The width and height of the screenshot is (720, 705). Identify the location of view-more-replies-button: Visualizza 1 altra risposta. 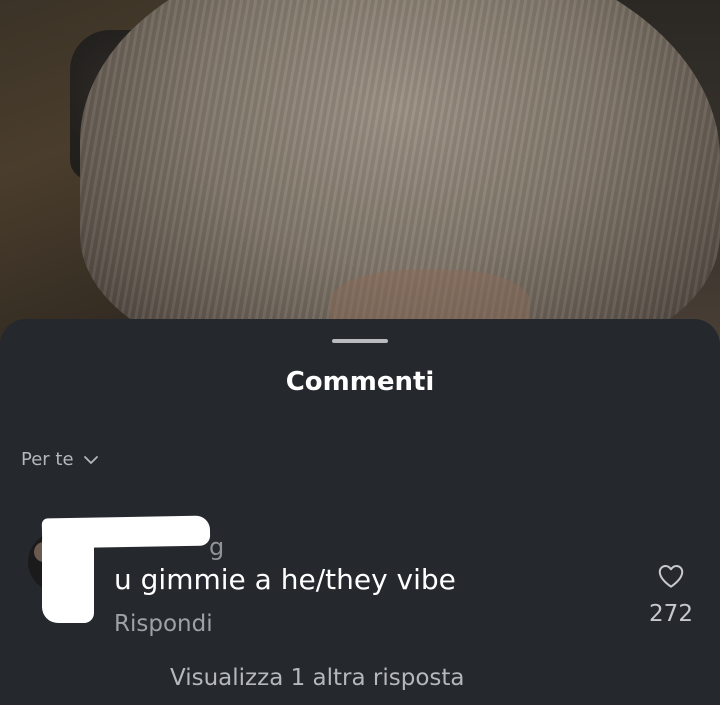
(317, 678).